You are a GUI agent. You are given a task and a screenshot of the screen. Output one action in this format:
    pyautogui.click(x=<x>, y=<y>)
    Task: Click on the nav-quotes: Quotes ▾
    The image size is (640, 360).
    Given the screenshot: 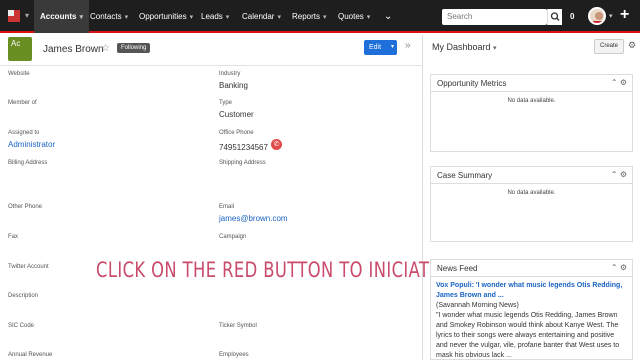 What is the action you would take?
    pyautogui.click(x=354, y=16)
    